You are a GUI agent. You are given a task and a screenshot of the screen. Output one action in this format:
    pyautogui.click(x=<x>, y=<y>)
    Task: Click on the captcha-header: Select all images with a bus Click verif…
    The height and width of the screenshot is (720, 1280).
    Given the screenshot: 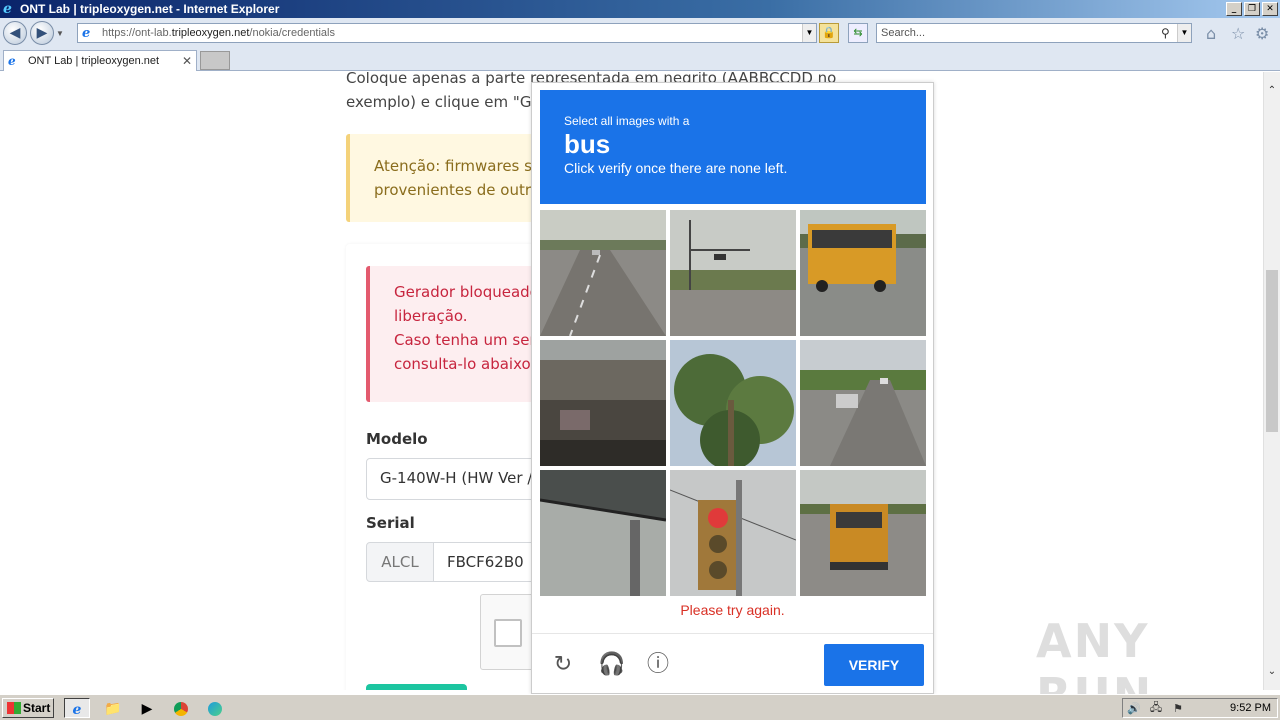 What is the action you would take?
    pyautogui.click(x=733, y=147)
    